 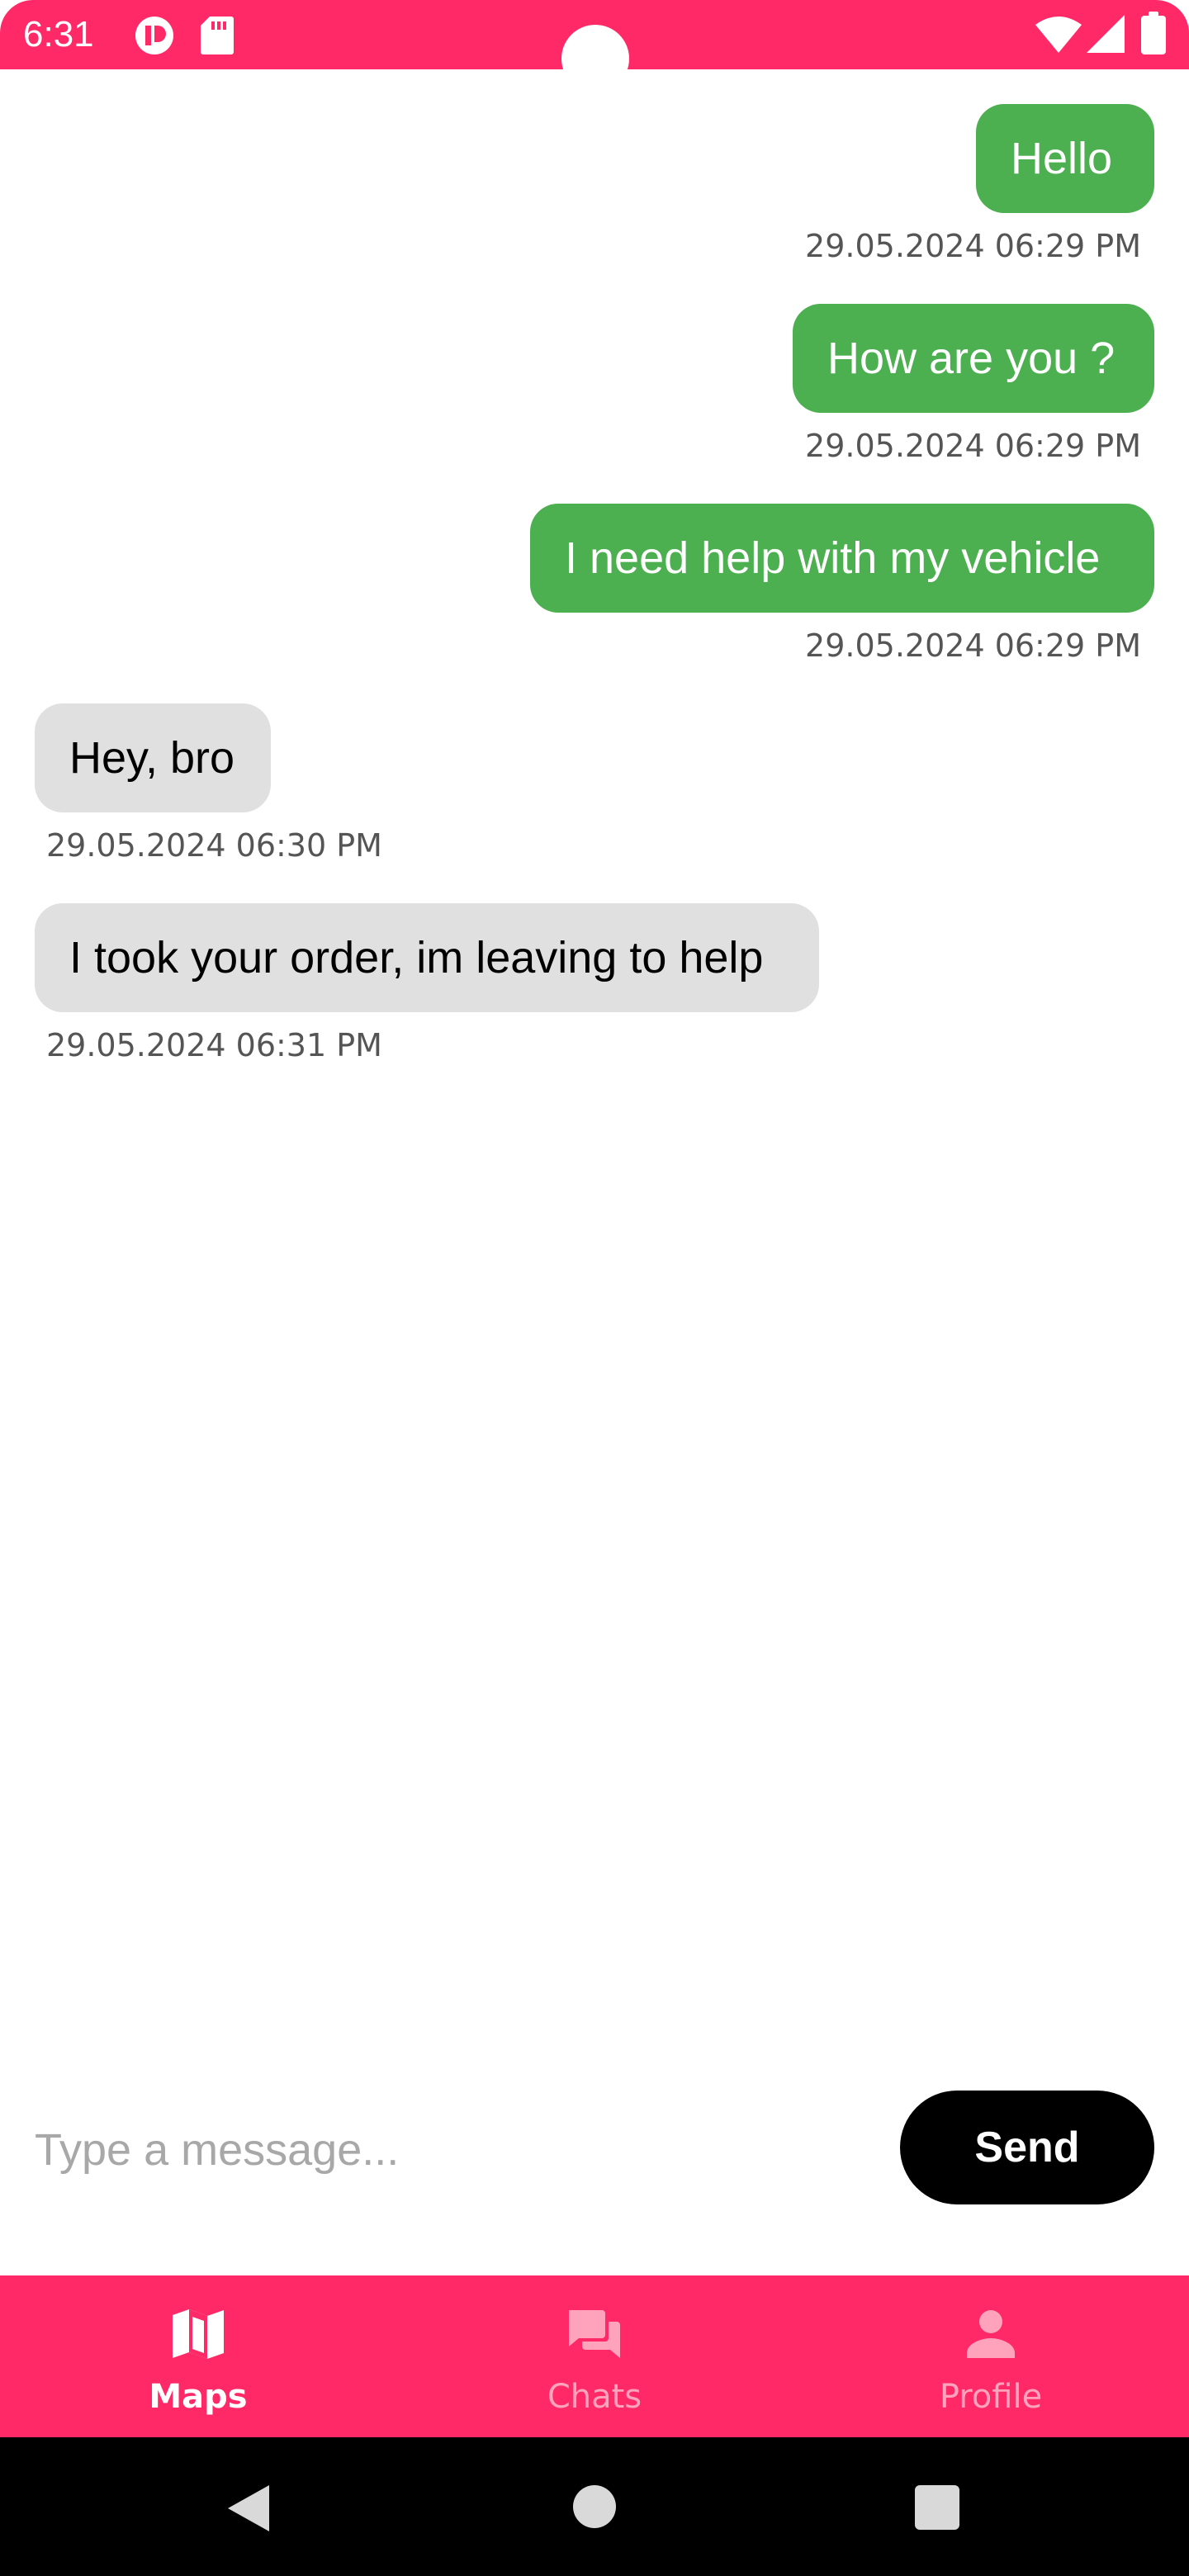 I want to click on status-time: 6:31, so click(x=58, y=34).